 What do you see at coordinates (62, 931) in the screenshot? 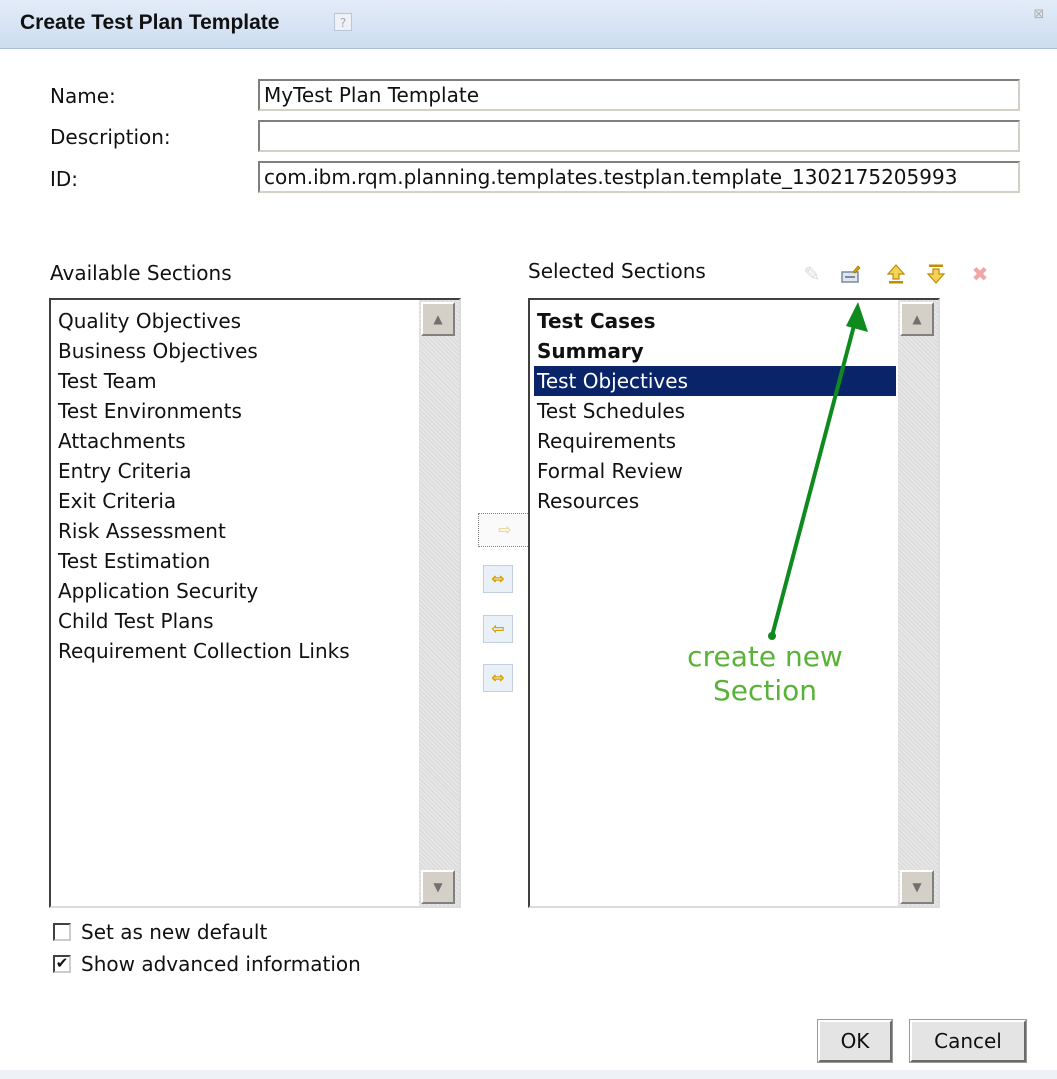
I see `set-default-checkbox` at bounding box center [62, 931].